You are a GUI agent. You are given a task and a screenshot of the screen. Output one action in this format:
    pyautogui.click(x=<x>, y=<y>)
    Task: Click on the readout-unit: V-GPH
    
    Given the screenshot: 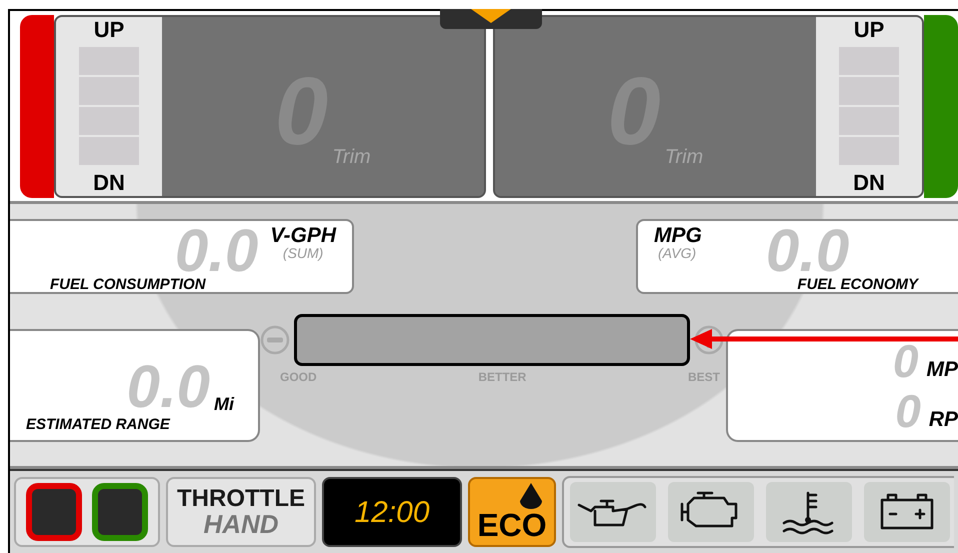 What is the action you would take?
    pyautogui.click(x=303, y=235)
    